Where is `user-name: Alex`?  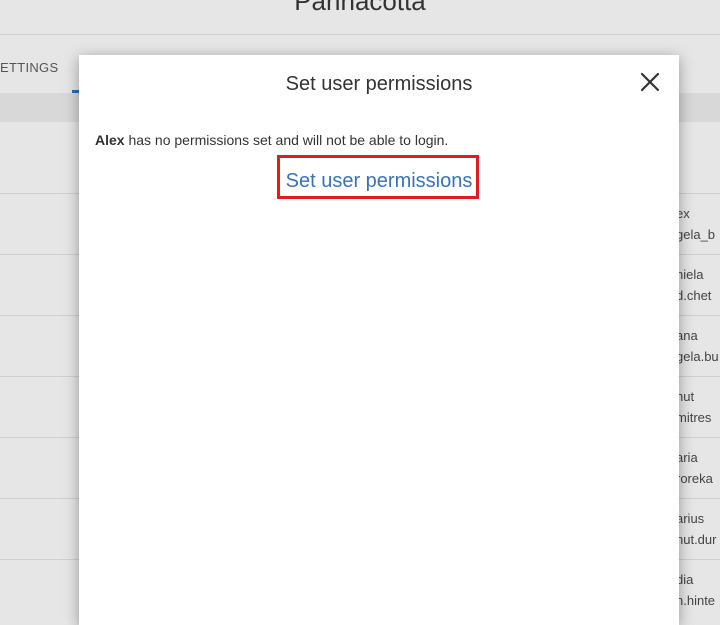 user-name: Alex is located at coordinates (110, 140).